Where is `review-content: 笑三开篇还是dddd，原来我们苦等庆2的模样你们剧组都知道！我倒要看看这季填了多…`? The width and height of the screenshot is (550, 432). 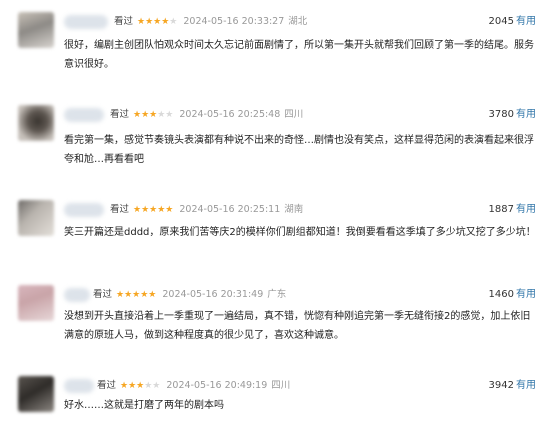 review-content: 笑三开篇还是dddd，原来我们苦等庆2的模样你们剧组都知道！我倒要看看这季填了多… is located at coordinates (300, 232).